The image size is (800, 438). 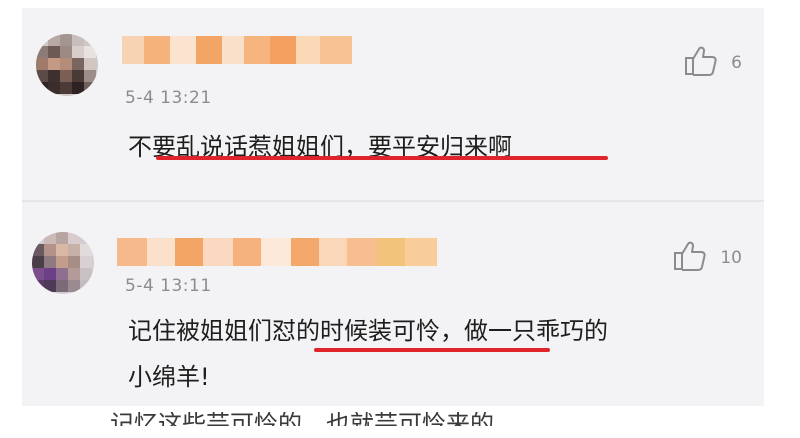 What do you see at coordinates (302, 424) in the screenshot?
I see `cropped-bottom-text: 记忆这些芸可怜的，也就芸可怜来的` at bounding box center [302, 424].